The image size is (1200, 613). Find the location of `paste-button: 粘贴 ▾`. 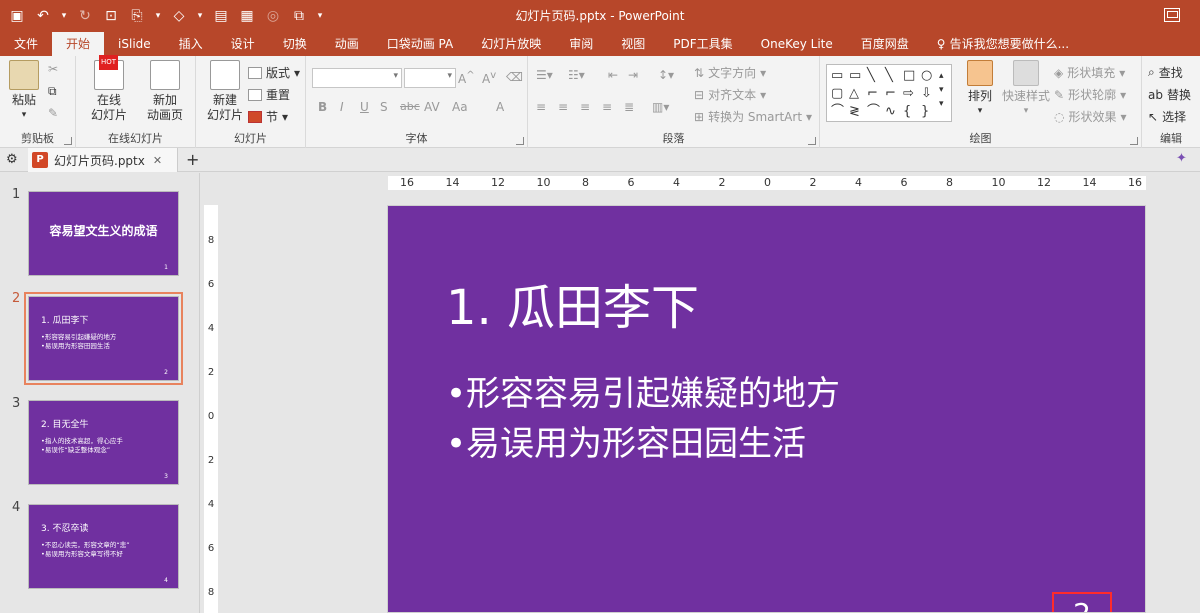

paste-button: 粘贴 ▾ is located at coordinates (24, 91).